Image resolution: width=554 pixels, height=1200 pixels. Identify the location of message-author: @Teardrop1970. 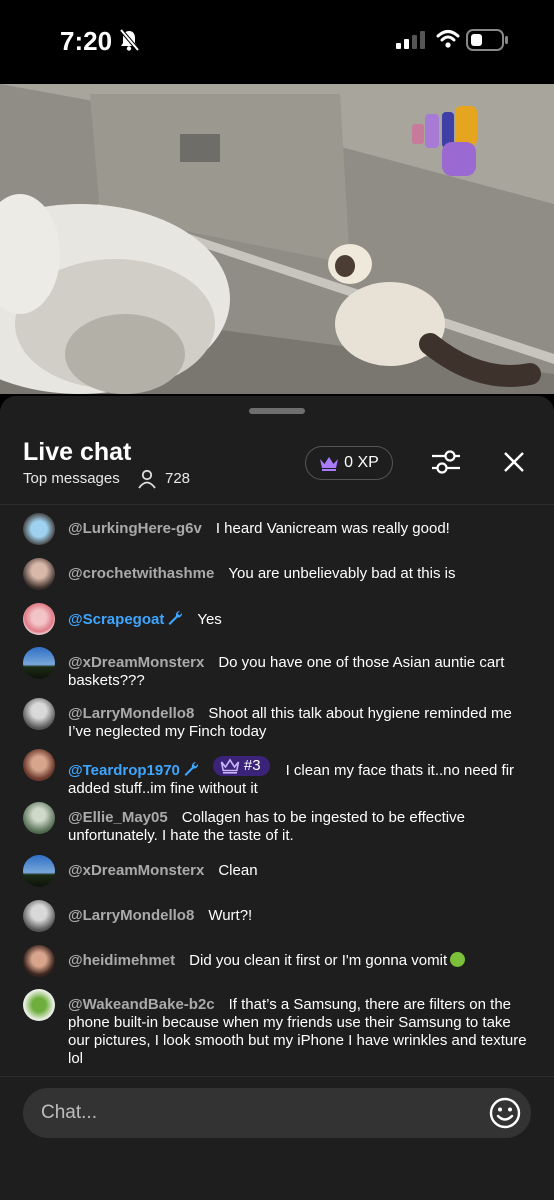
(133, 770).